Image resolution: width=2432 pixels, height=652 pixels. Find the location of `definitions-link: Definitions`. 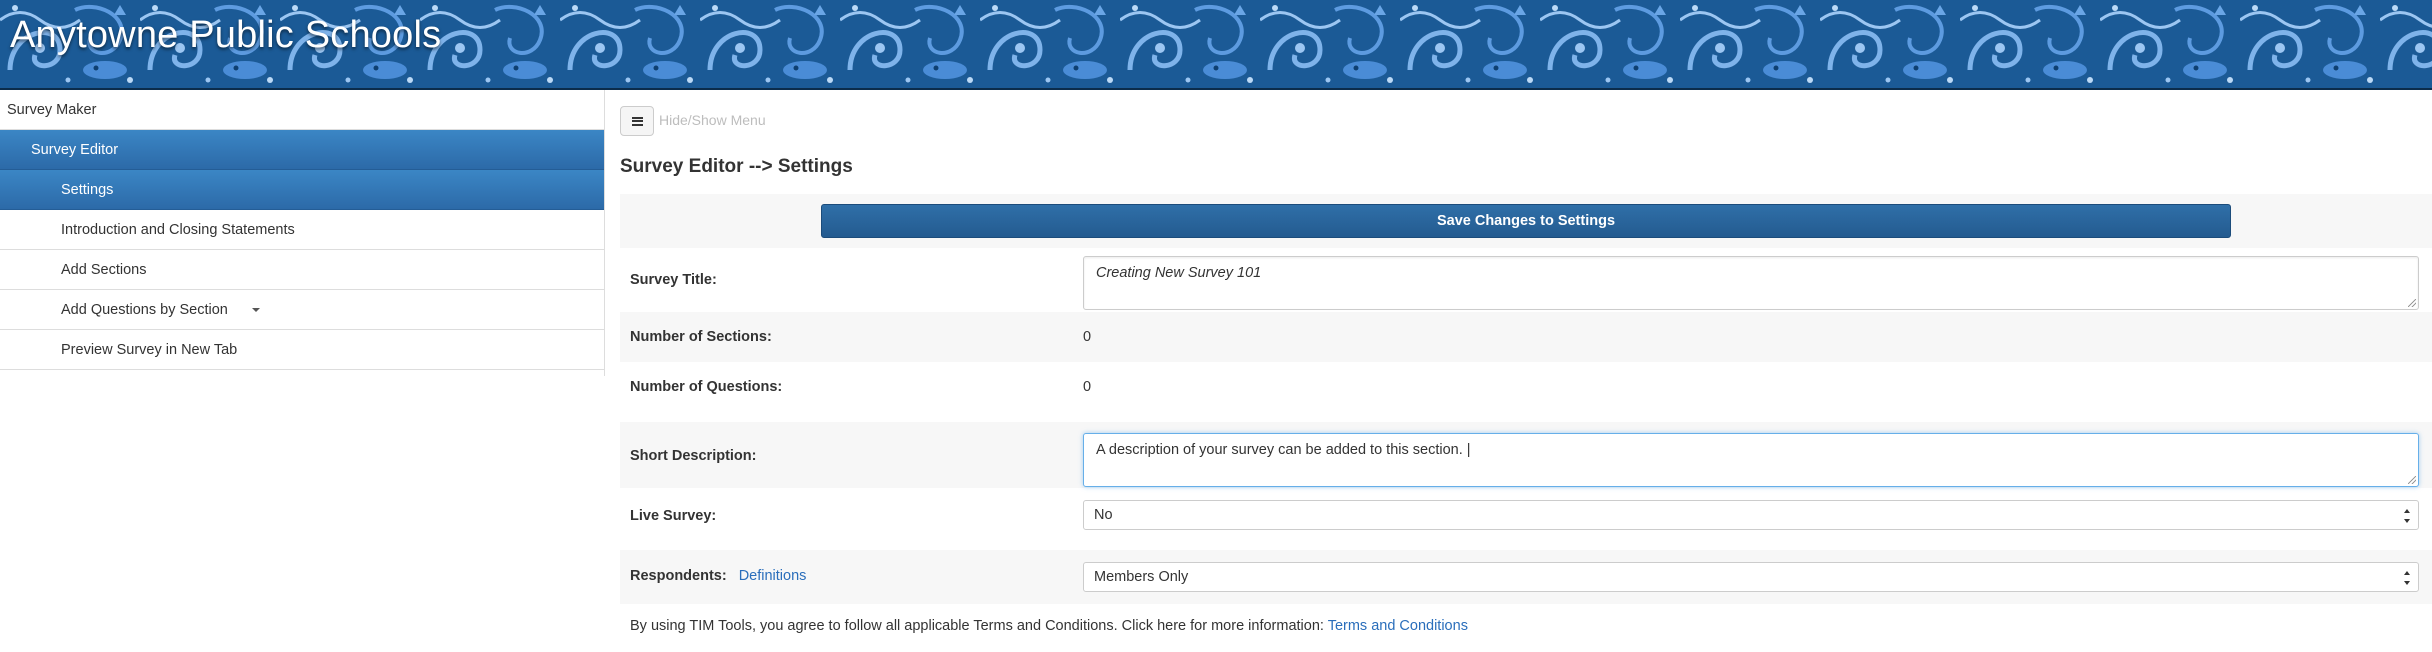

definitions-link: Definitions is located at coordinates (773, 576).